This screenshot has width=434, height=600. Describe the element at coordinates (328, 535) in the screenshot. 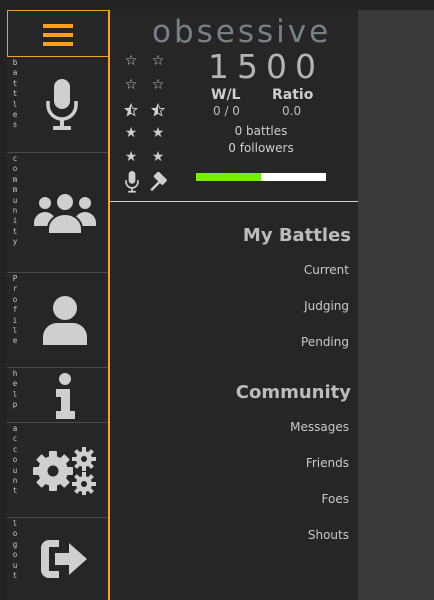

I see `link-shouts: Shouts` at that location.